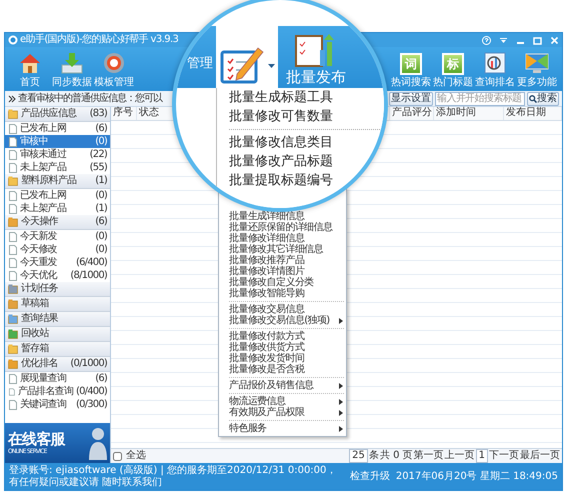  Describe the element at coordinates (341, 385) in the screenshot. I see `submenu-arrow-icon` at that location.